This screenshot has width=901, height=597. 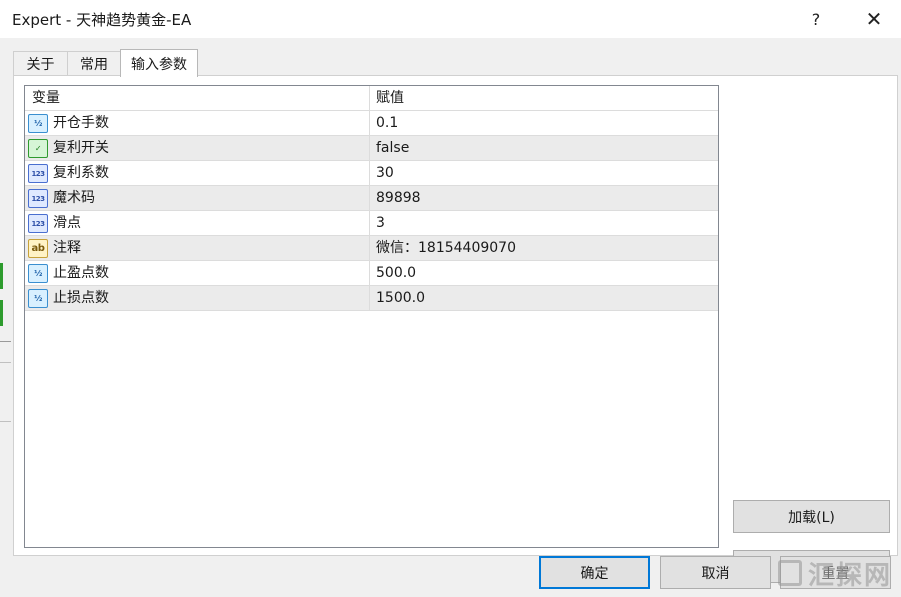 What do you see at coordinates (371, 148) in the screenshot?
I see `table-row: ✓ 复利开关 false` at bounding box center [371, 148].